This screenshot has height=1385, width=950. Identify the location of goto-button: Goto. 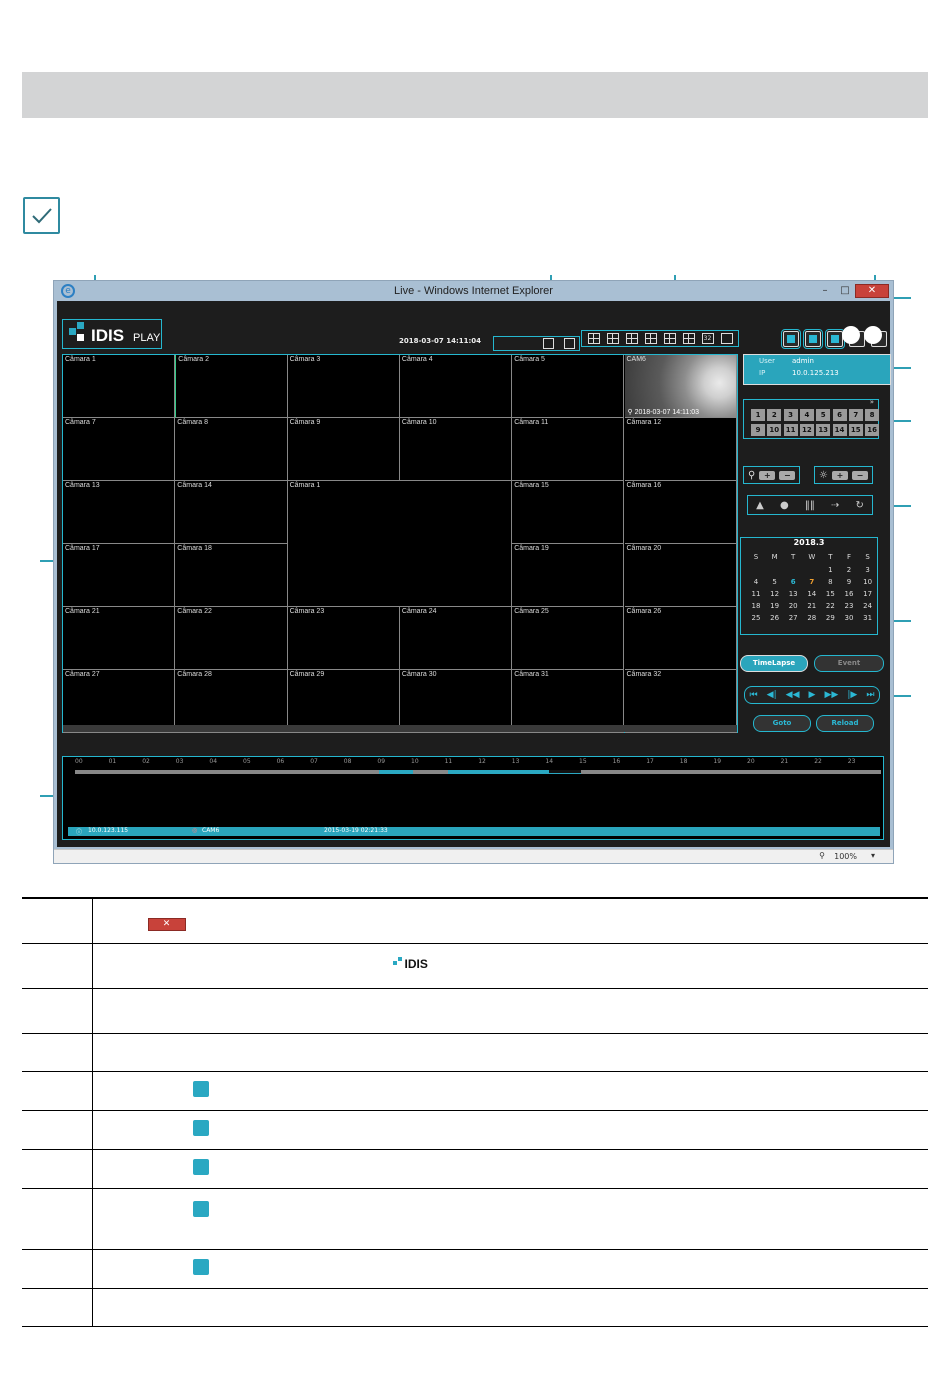
(782, 723).